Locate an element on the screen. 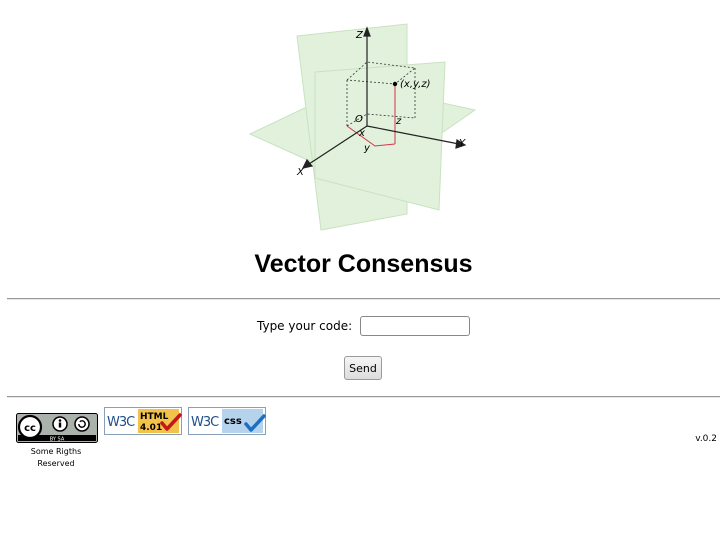 The image size is (727, 545). divider-bottom is located at coordinates (363, 397).